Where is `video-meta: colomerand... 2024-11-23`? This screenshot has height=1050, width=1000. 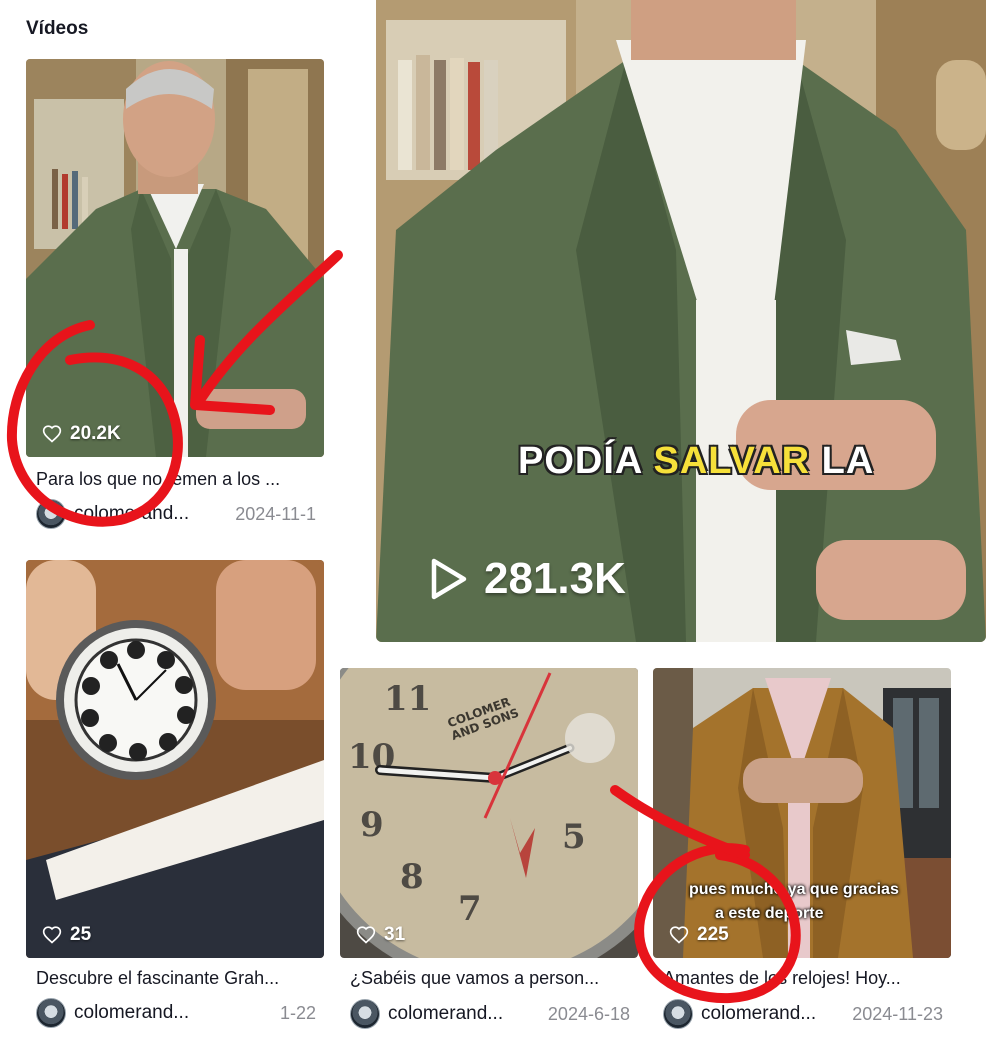 video-meta: colomerand... 2024-11-23 is located at coordinates (808, 1014).